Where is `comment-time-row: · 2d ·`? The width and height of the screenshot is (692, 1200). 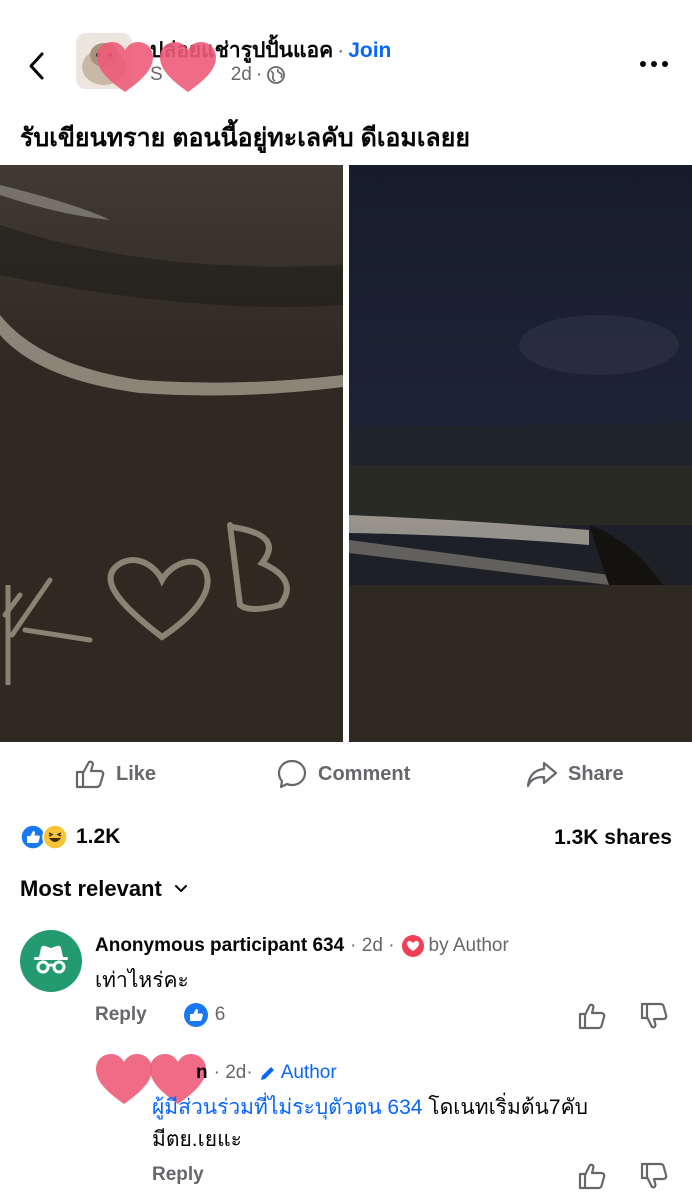 comment-time-row: · 2d · is located at coordinates (372, 945).